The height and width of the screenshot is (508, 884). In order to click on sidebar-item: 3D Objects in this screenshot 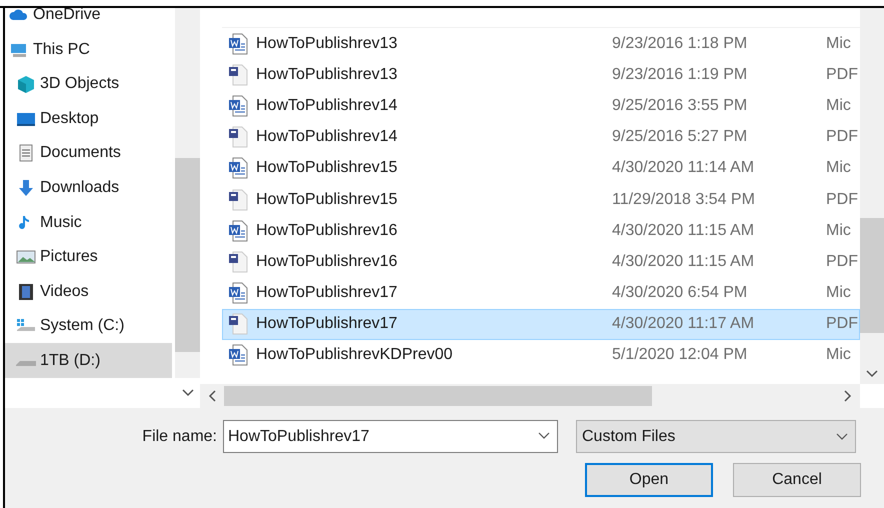, I will do `click(88, 84)`.